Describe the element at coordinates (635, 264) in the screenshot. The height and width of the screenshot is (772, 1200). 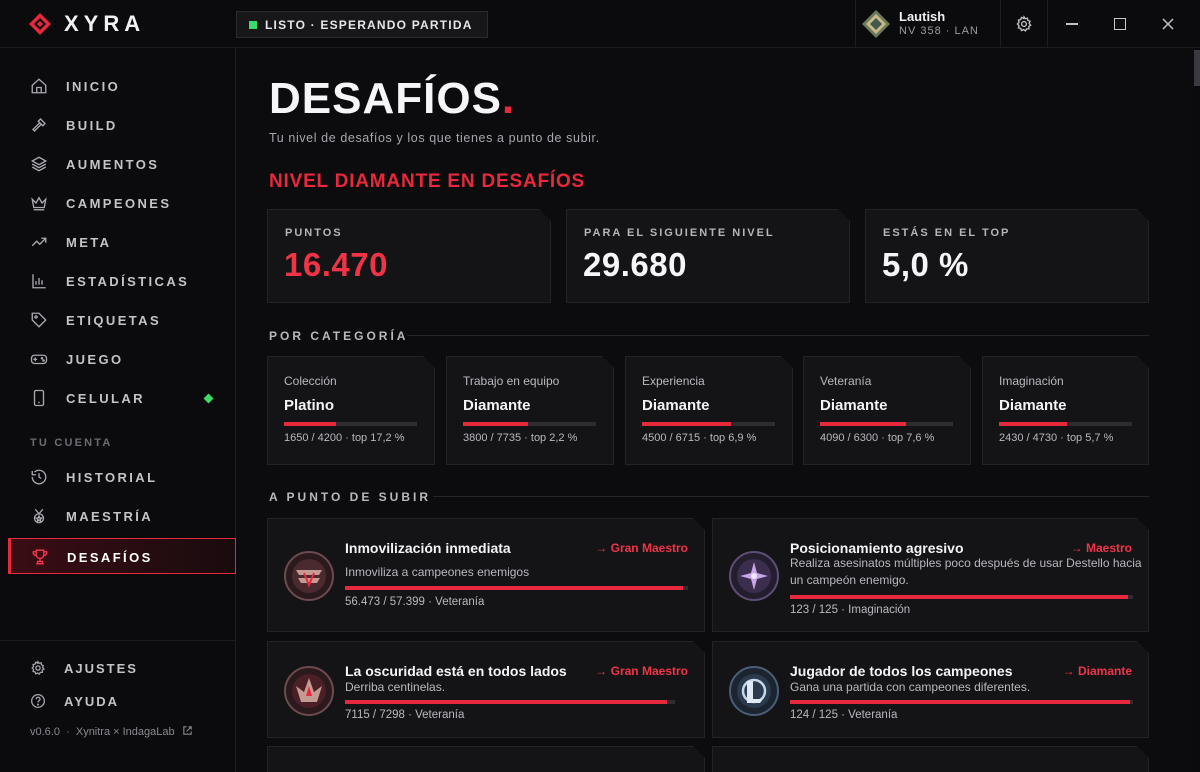
I see `stat-value: 29.680` at that location.